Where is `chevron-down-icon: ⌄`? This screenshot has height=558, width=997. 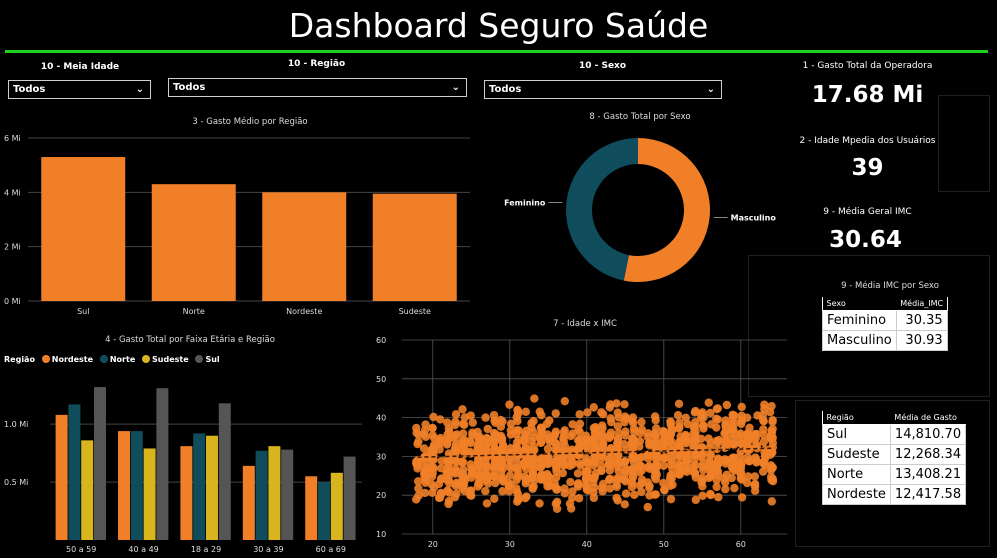
chevron-down-icon: ⌄ is located at coordinates (139, 89).